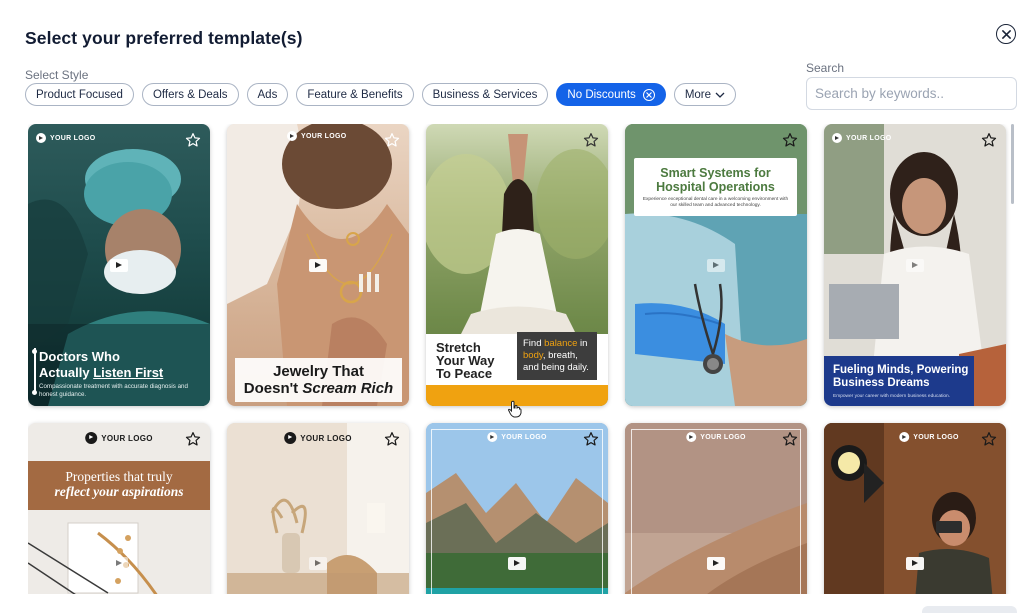  Describe the element at coordinates (715, 187) in the screenshot. I see `card-heading: Hospital Operations` at that location.